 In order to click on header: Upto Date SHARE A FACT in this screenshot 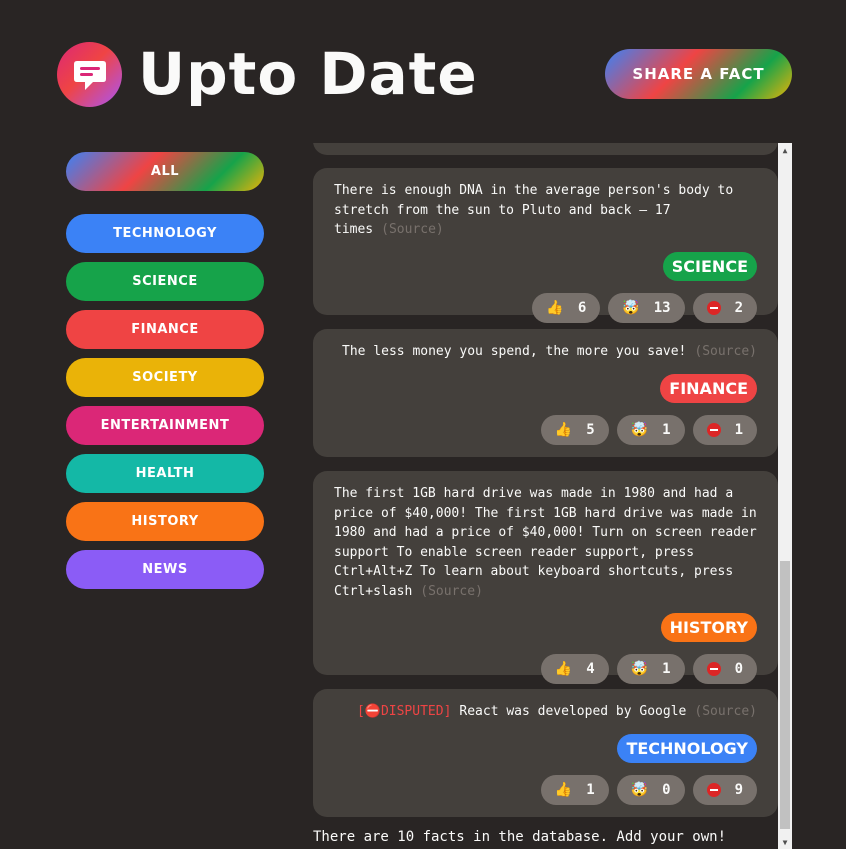, I will do `click(424, 74)`.